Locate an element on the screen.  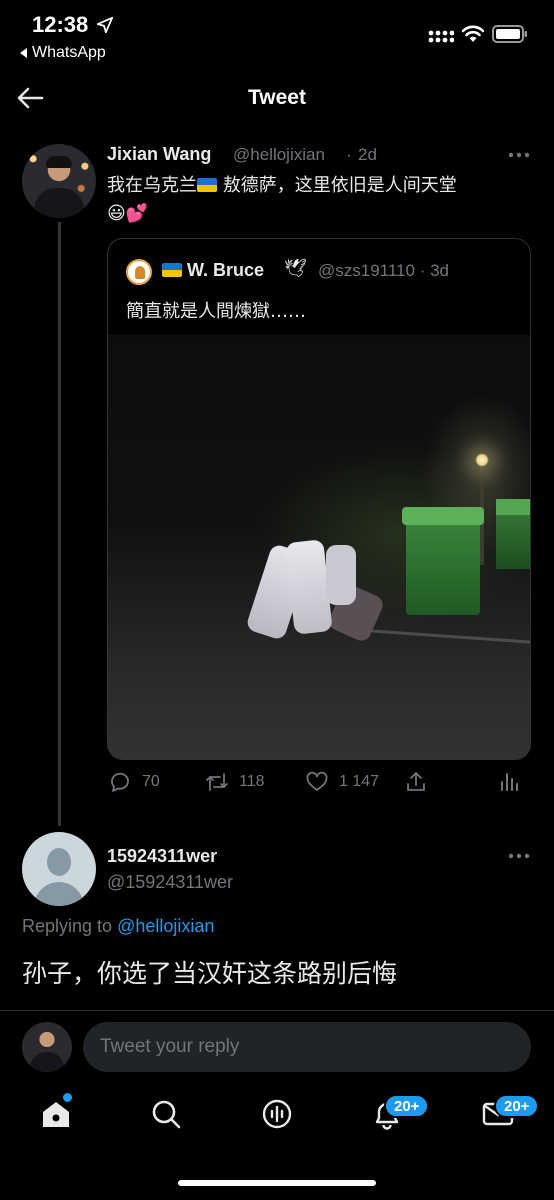
tweet-text-part2: 敖德萨，这里依旧是人间天堂 is located at coordinates (339, 185).